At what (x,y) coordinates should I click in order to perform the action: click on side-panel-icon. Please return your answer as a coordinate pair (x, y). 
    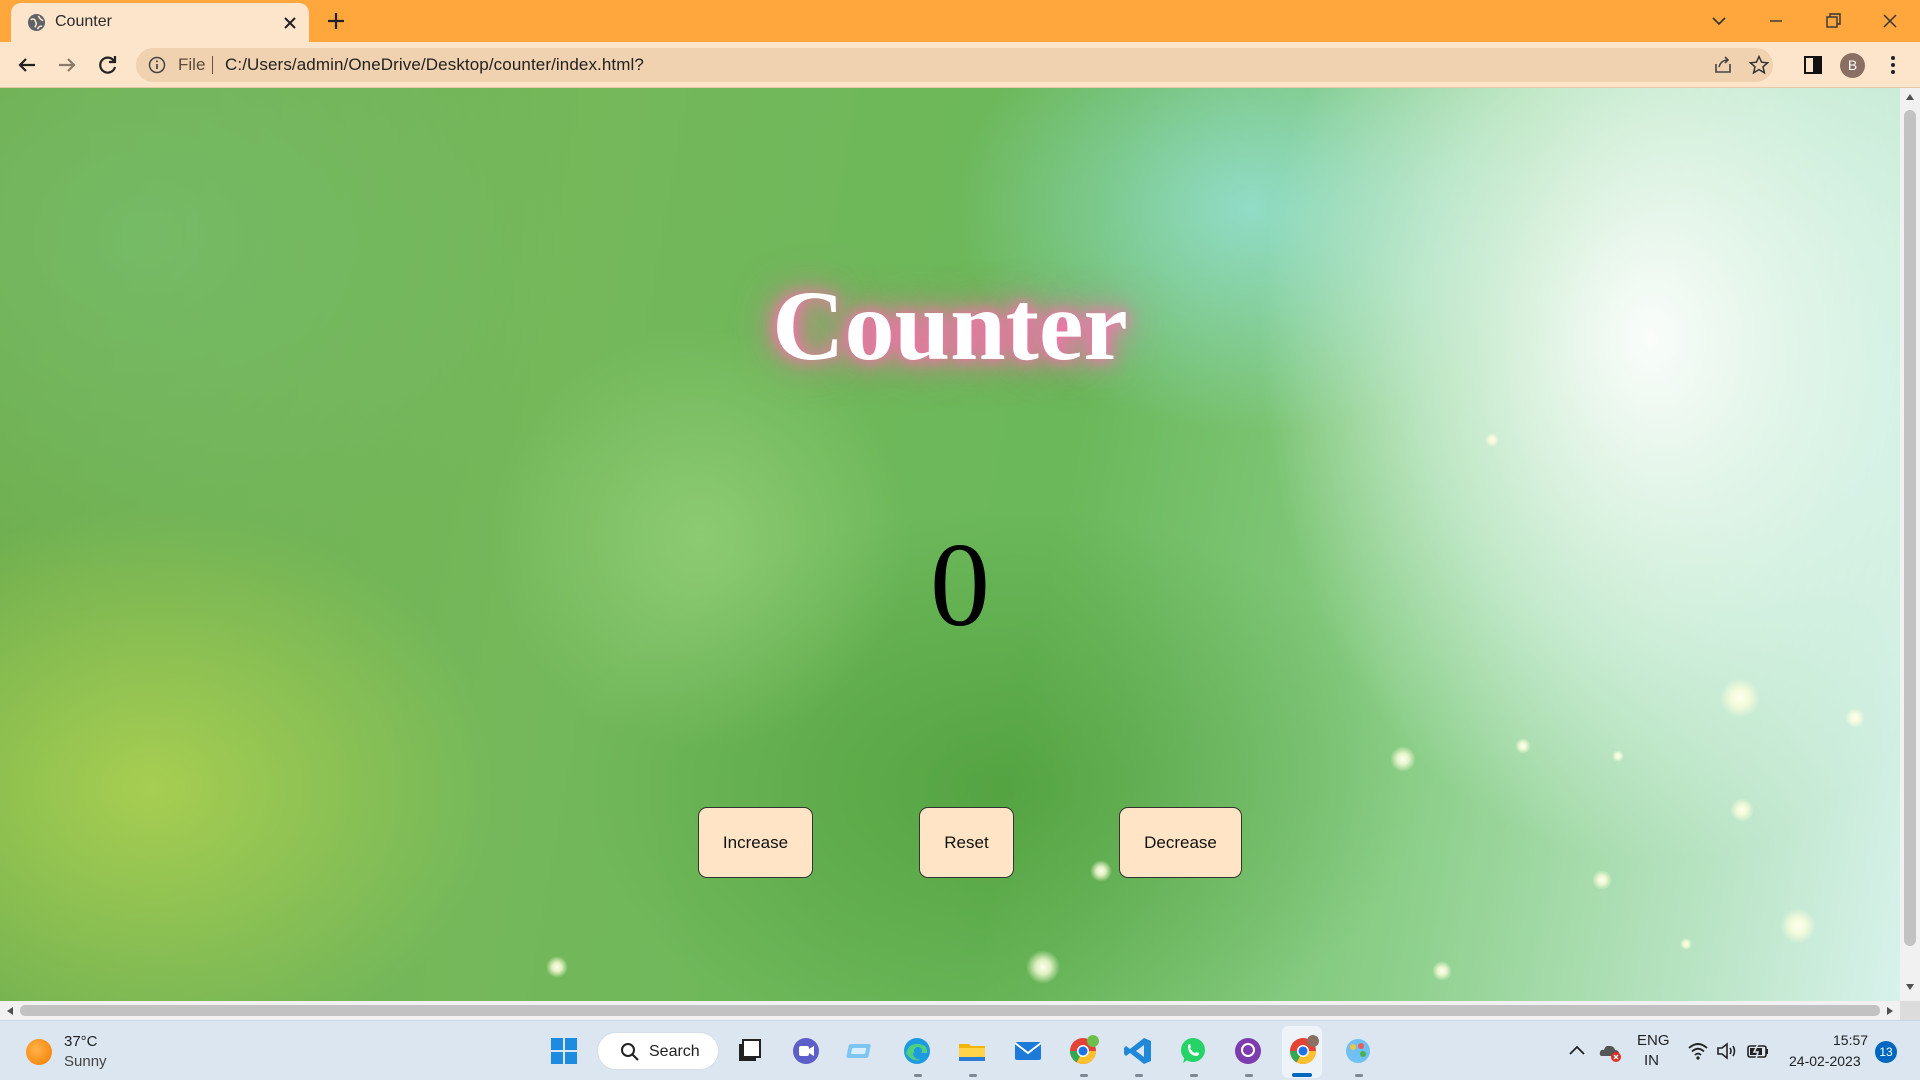
    Looking at the image, I should click on (1813, 65).